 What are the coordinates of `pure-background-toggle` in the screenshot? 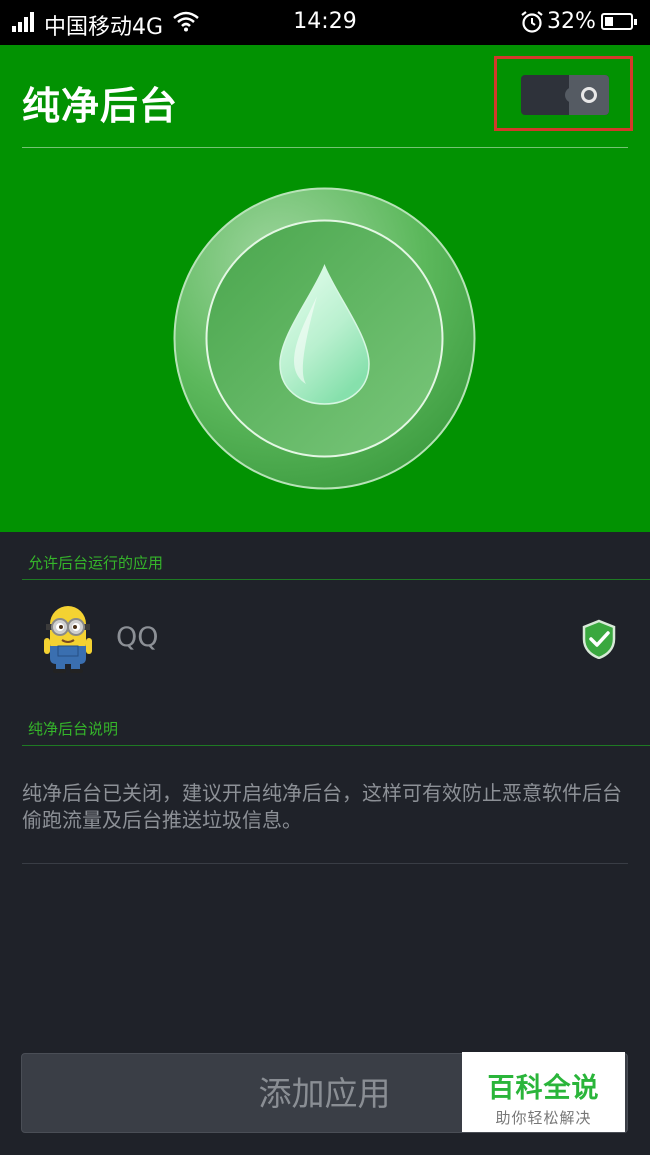 It's located at (565, 95).